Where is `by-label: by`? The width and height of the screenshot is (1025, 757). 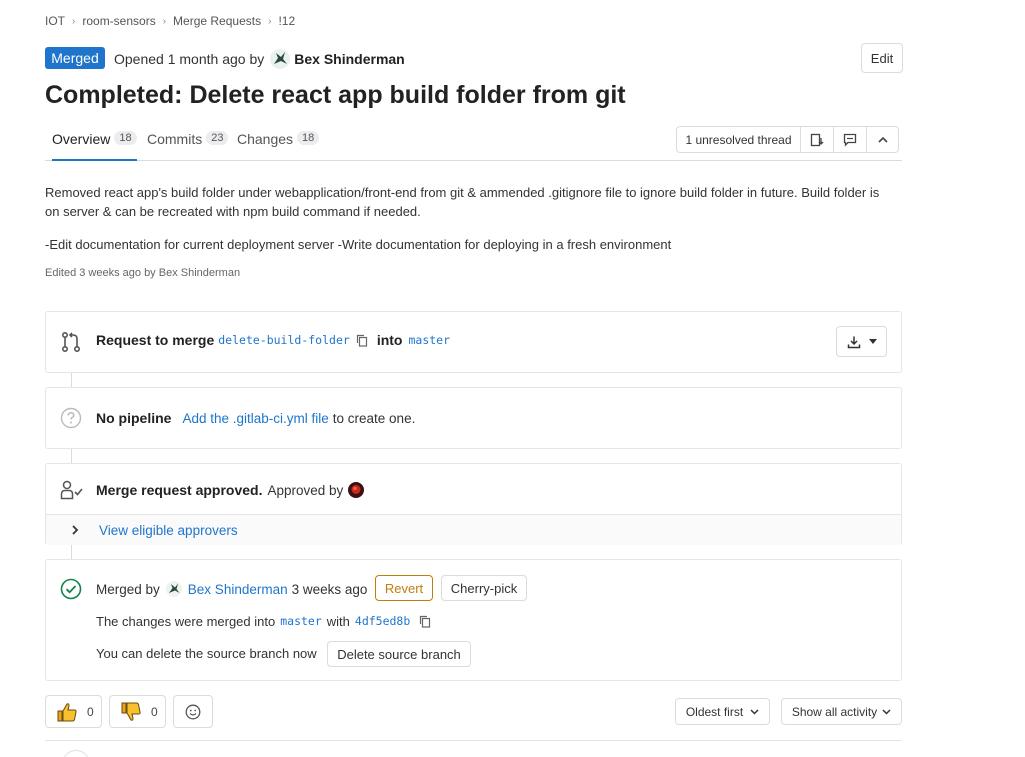
by-label: by is located at coordinates (257, 59).